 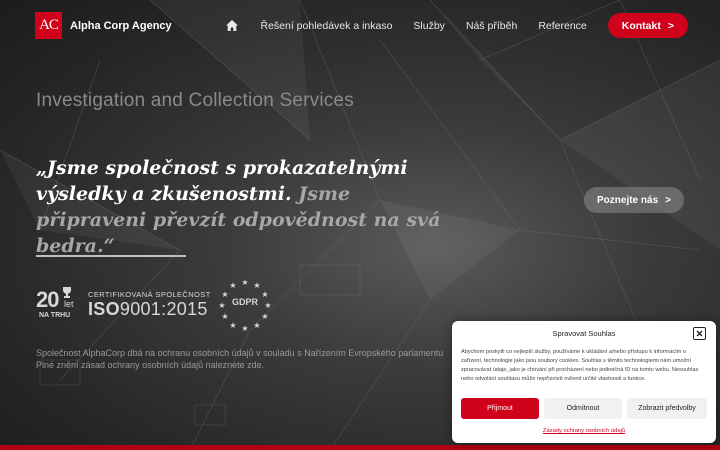 What do you see at coordinates (491, 26) in the screenshot?
I see `nav-item-pribeh: Náš příběh` at bounding box center [491, 26].